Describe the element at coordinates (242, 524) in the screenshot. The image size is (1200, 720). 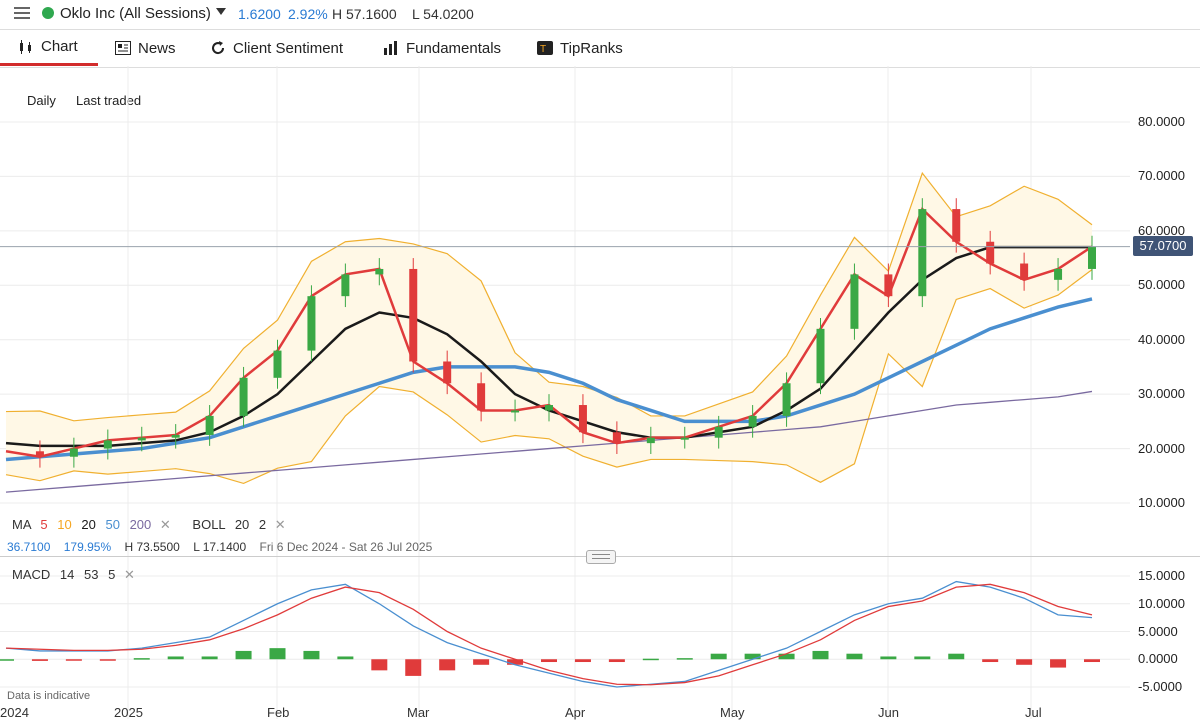
I see `boll-period: 20` at that location.